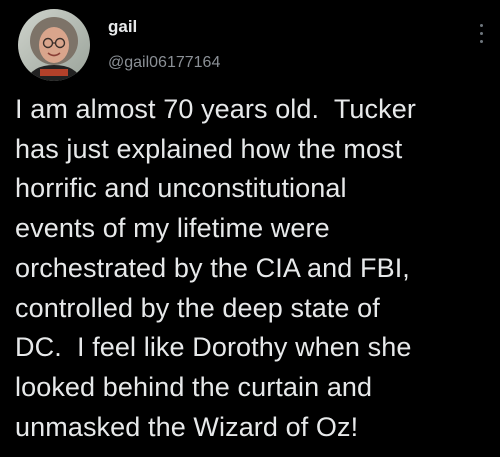 The image size is (500, 457). Describe the element at coordinates (215, 109) in the screenshot. I see `tweet-line: I am almost 70 years old. Tucker` at that location.